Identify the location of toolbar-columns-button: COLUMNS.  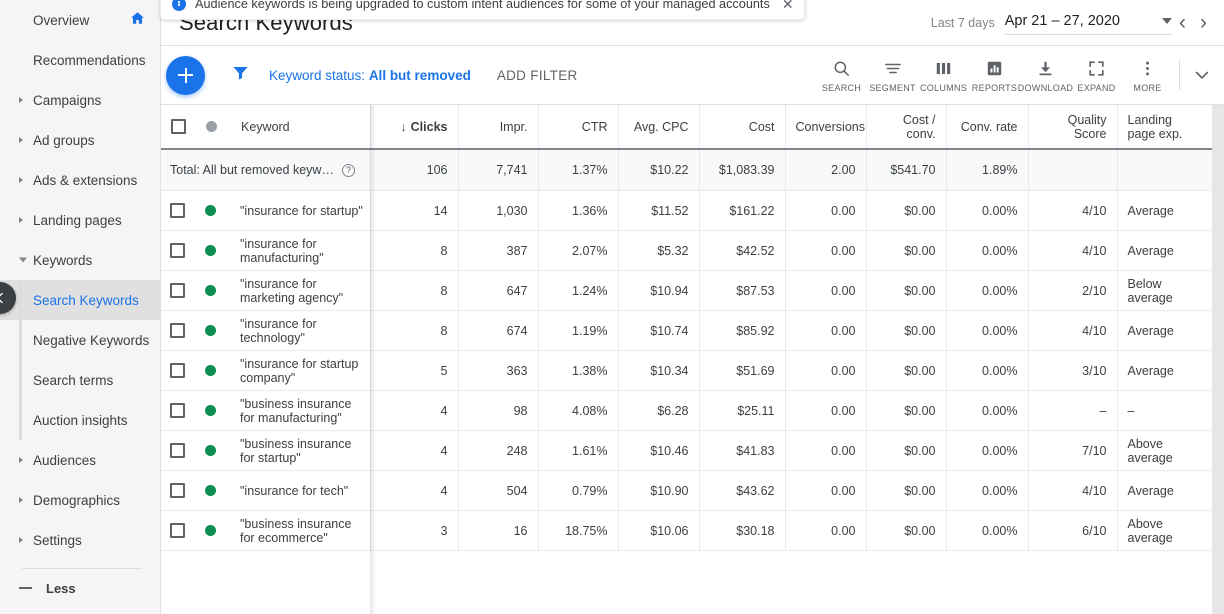
(943, 75).